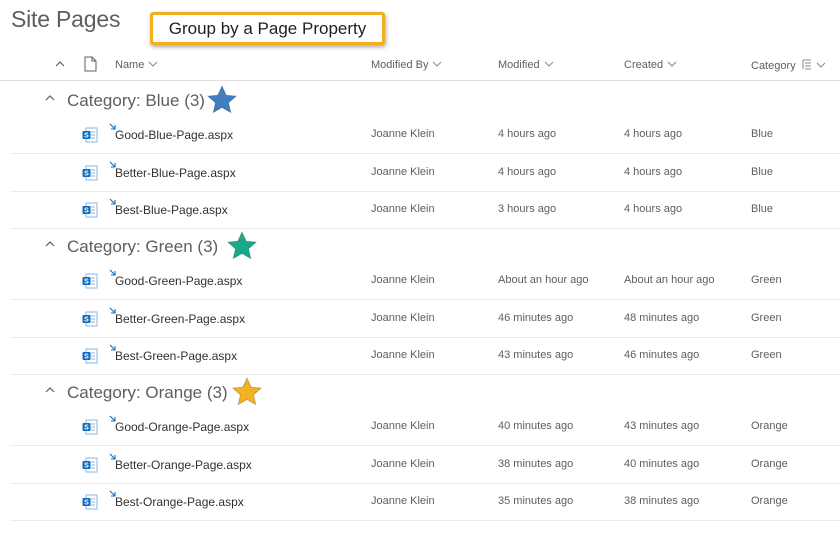 This screenshot has width=840, height=533. Describe the element at coordinates (662, 318) in the screenshot. I see `created-cell: 48 minutes ago` at that location.